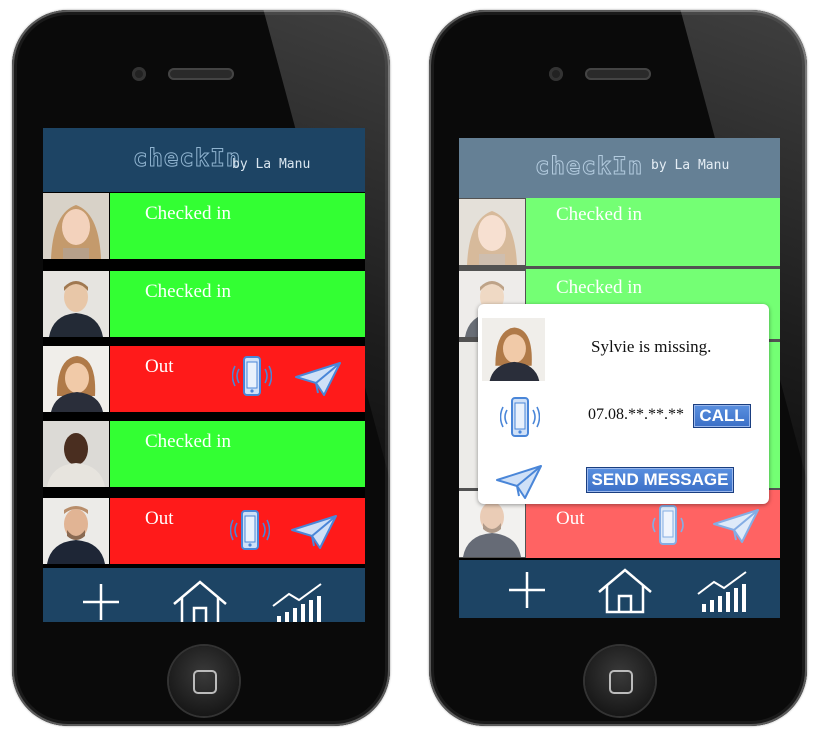 This screenshot has width=834, height=729. Describe the element at coordinates (660, 480) in the screenshot. I see `send-message-button: SEND MESSAGE` at that location.